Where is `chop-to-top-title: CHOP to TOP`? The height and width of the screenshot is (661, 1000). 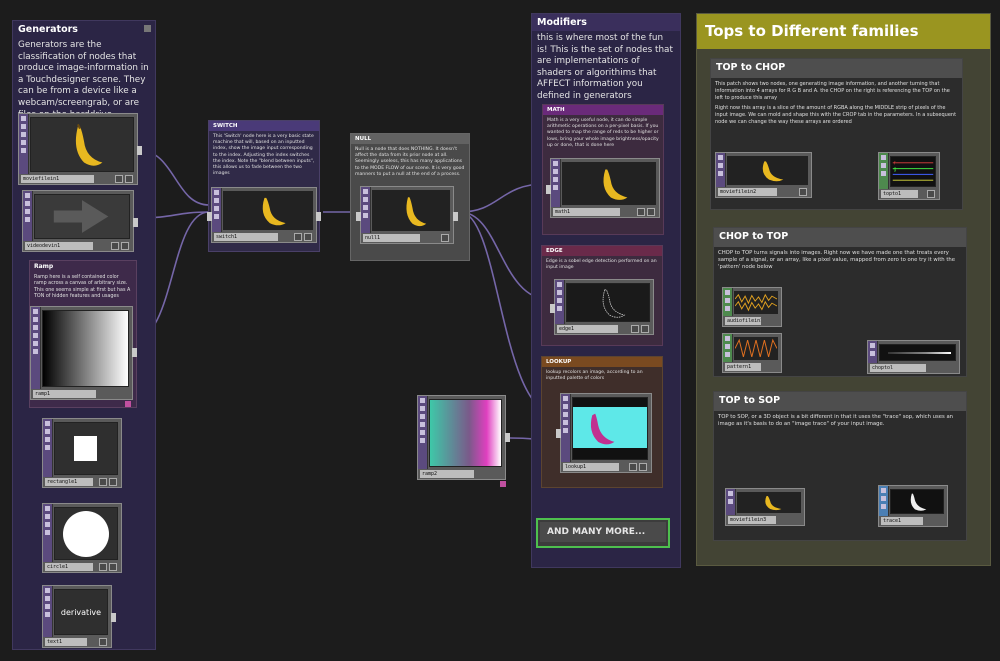 chop-to-top-title: CHOP to TOP is located at coordinates (840, 237).